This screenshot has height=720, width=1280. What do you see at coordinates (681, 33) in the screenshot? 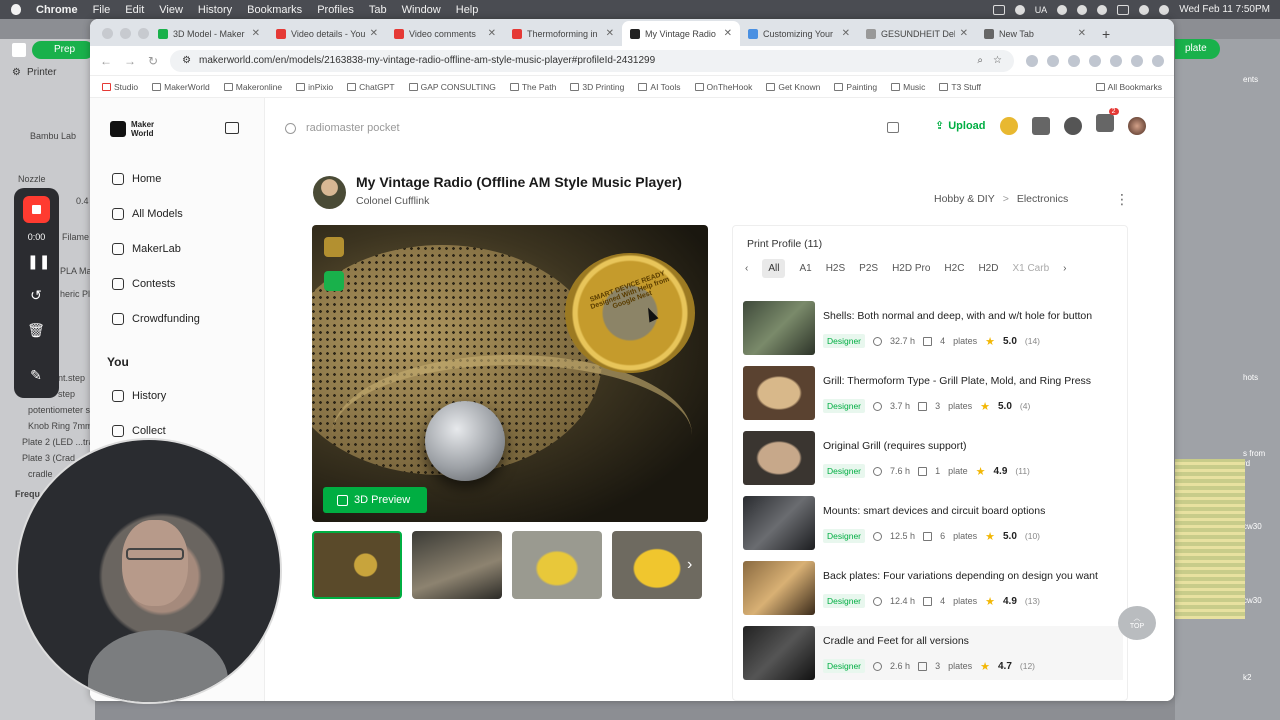
I see `tab-my-vintage-radio: My Vintage Radio ✕` at bounding box center [681, 33].